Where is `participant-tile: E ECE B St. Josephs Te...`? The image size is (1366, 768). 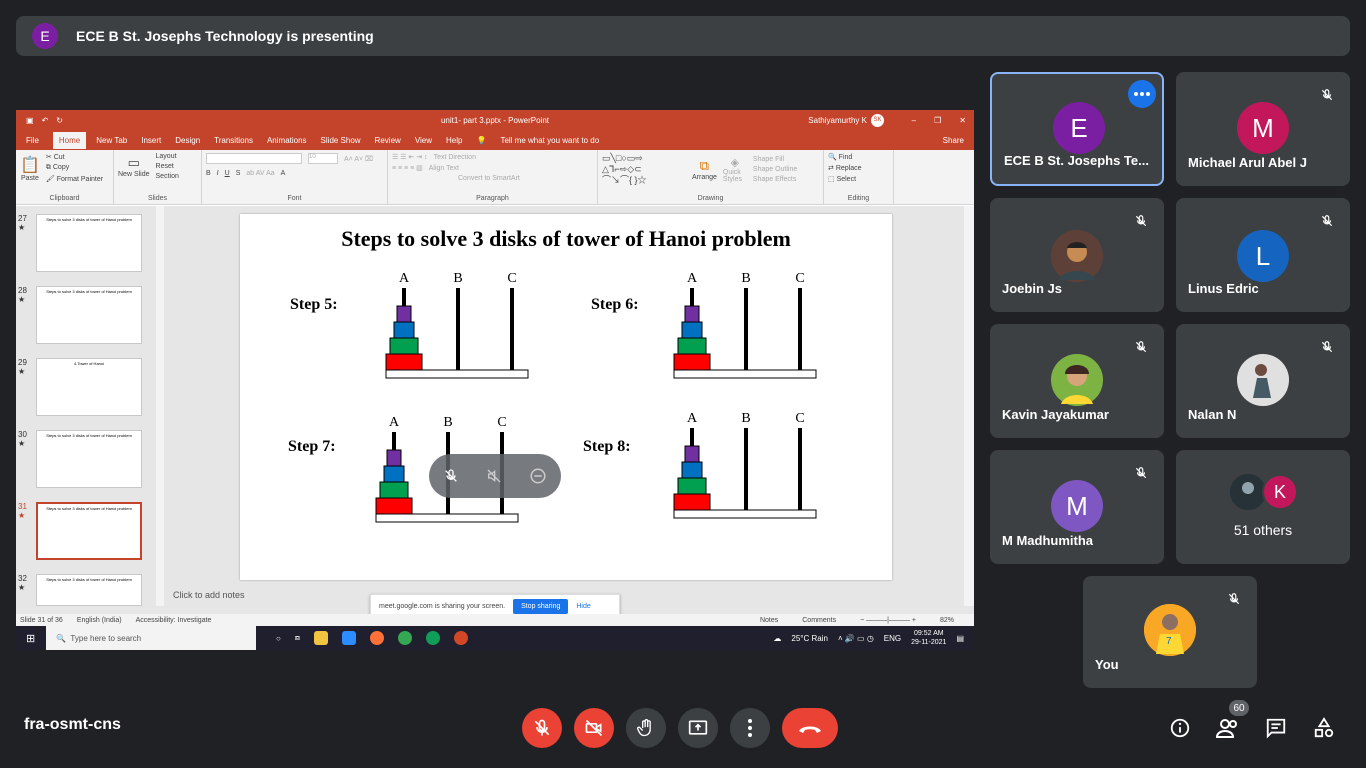 participant-tile: E ECE B St. Josephs Te... is located at coordinates (1077, 129).